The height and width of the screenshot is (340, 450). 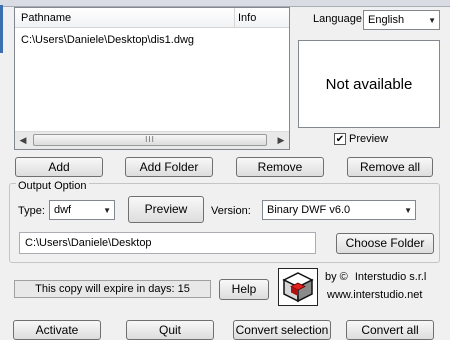 I want to click on output-folder-field: C:\Users\Daniele\Desktop, so click(x=167, y=243).